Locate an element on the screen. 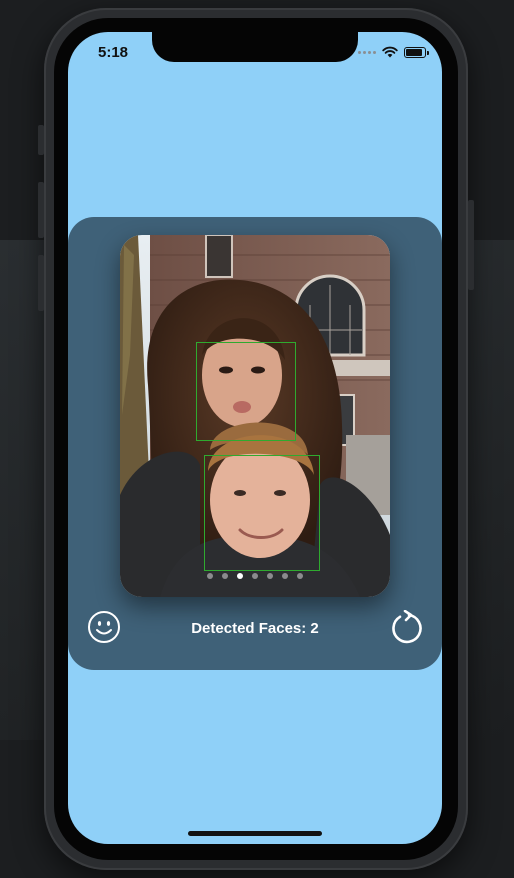 The image size is (514, 878). power-button is located at coordinates (471, 245).